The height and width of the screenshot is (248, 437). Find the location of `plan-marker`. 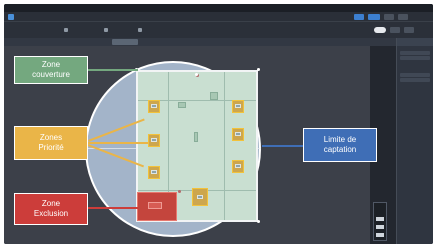

plan-marker is located at coordinates (179, 191).